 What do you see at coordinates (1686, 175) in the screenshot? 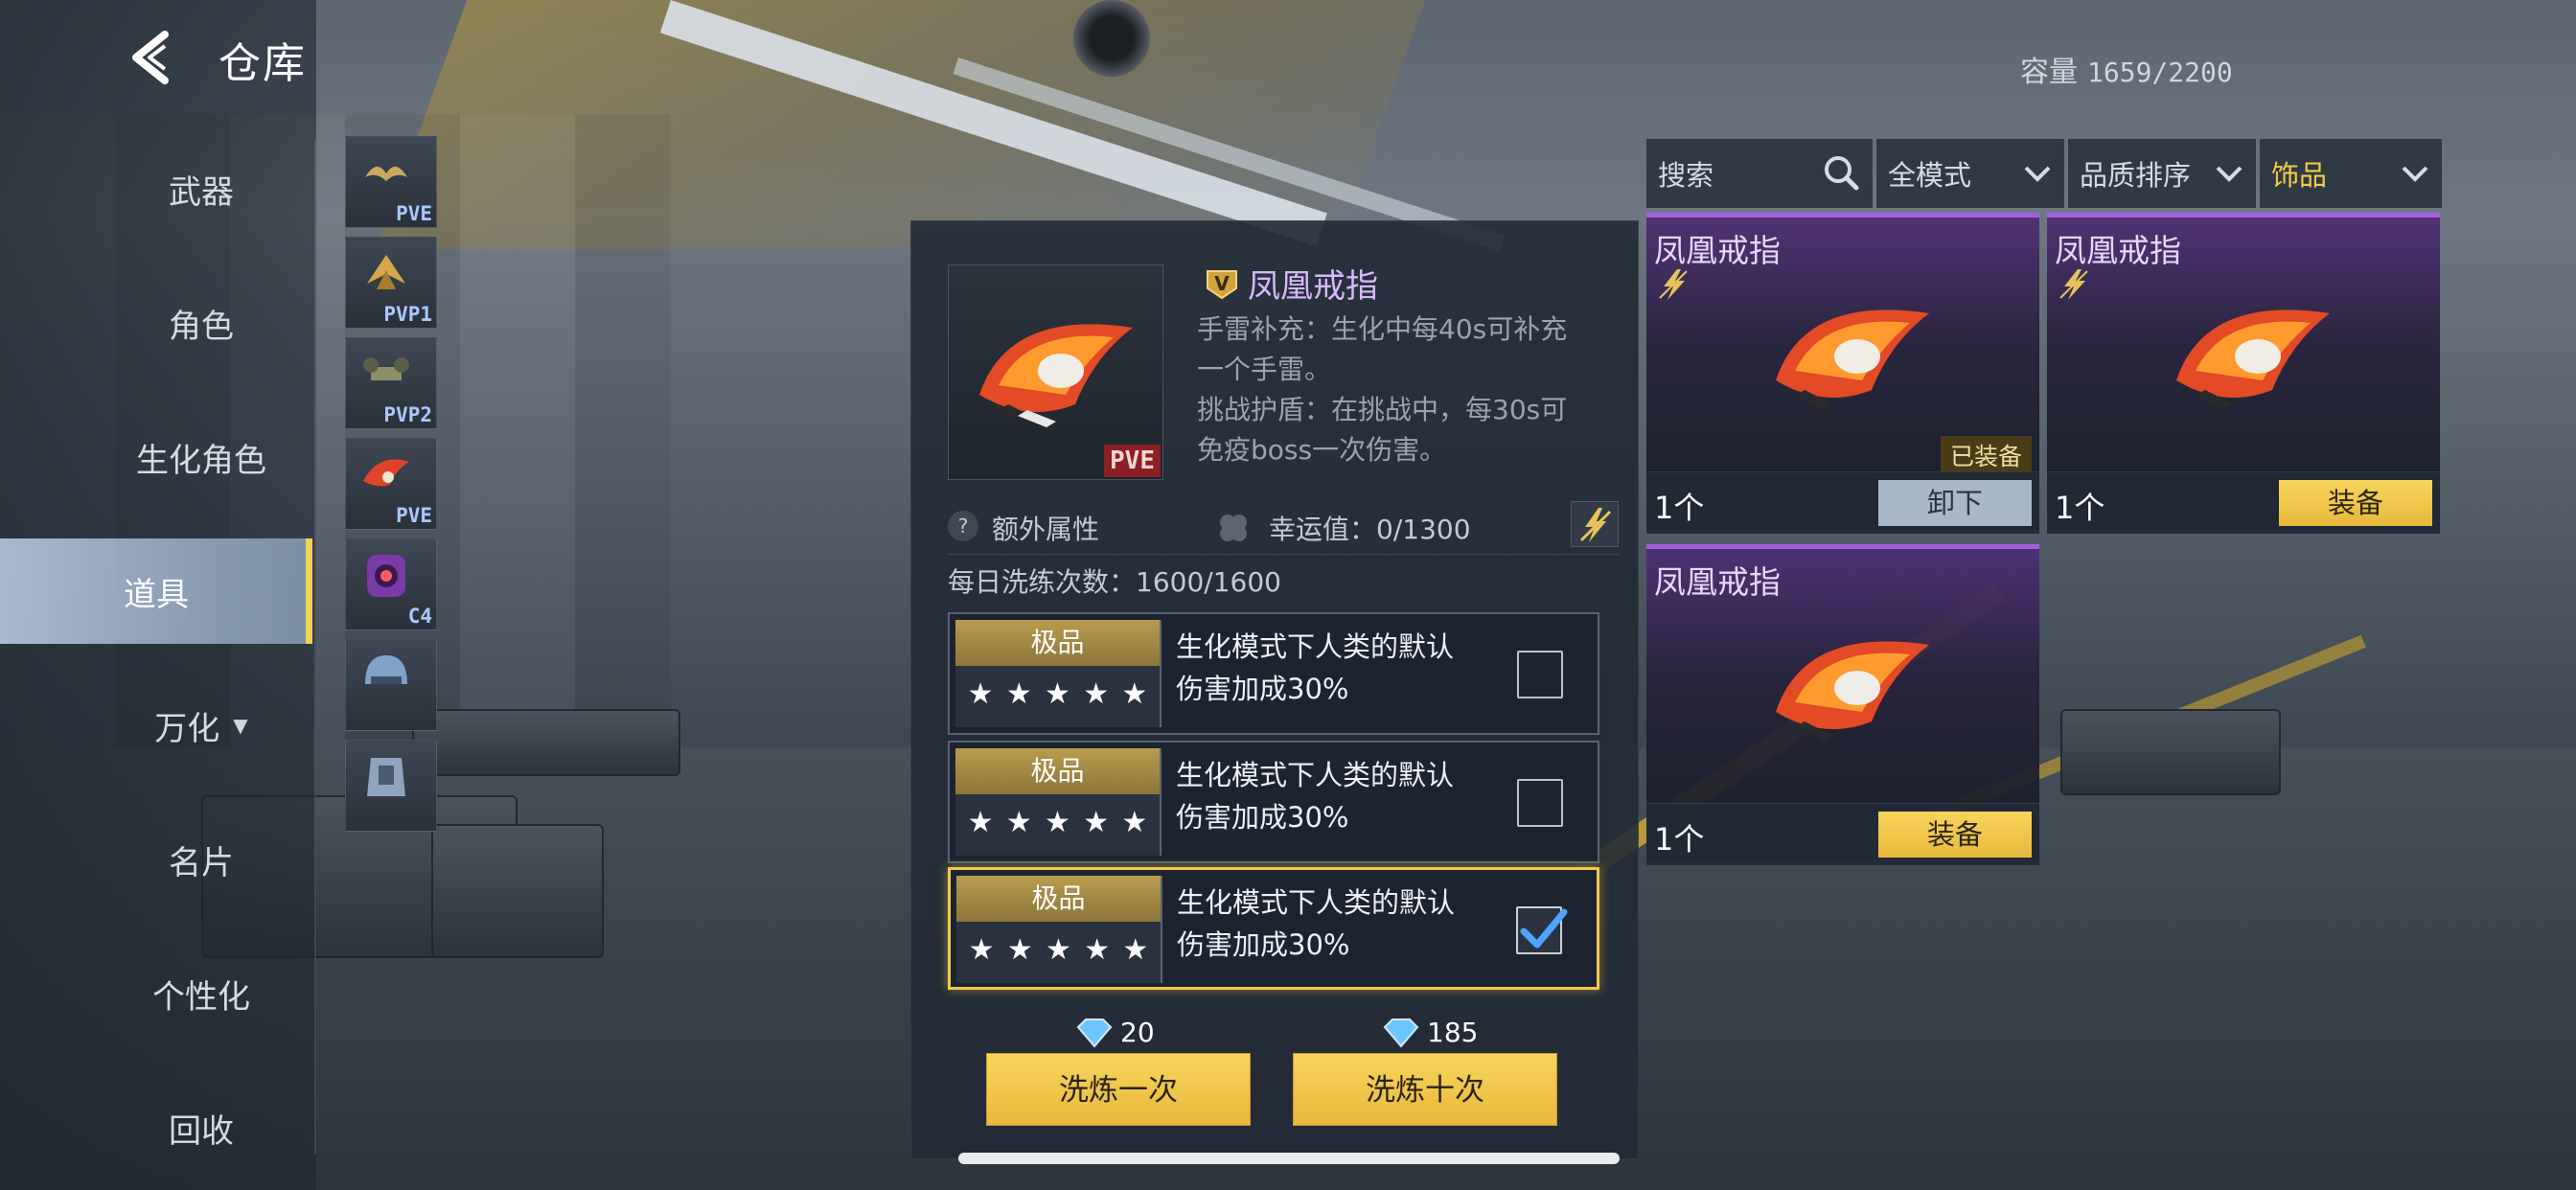
I see `search-placeholder: 搜索` at bounding box center [1686, 175].